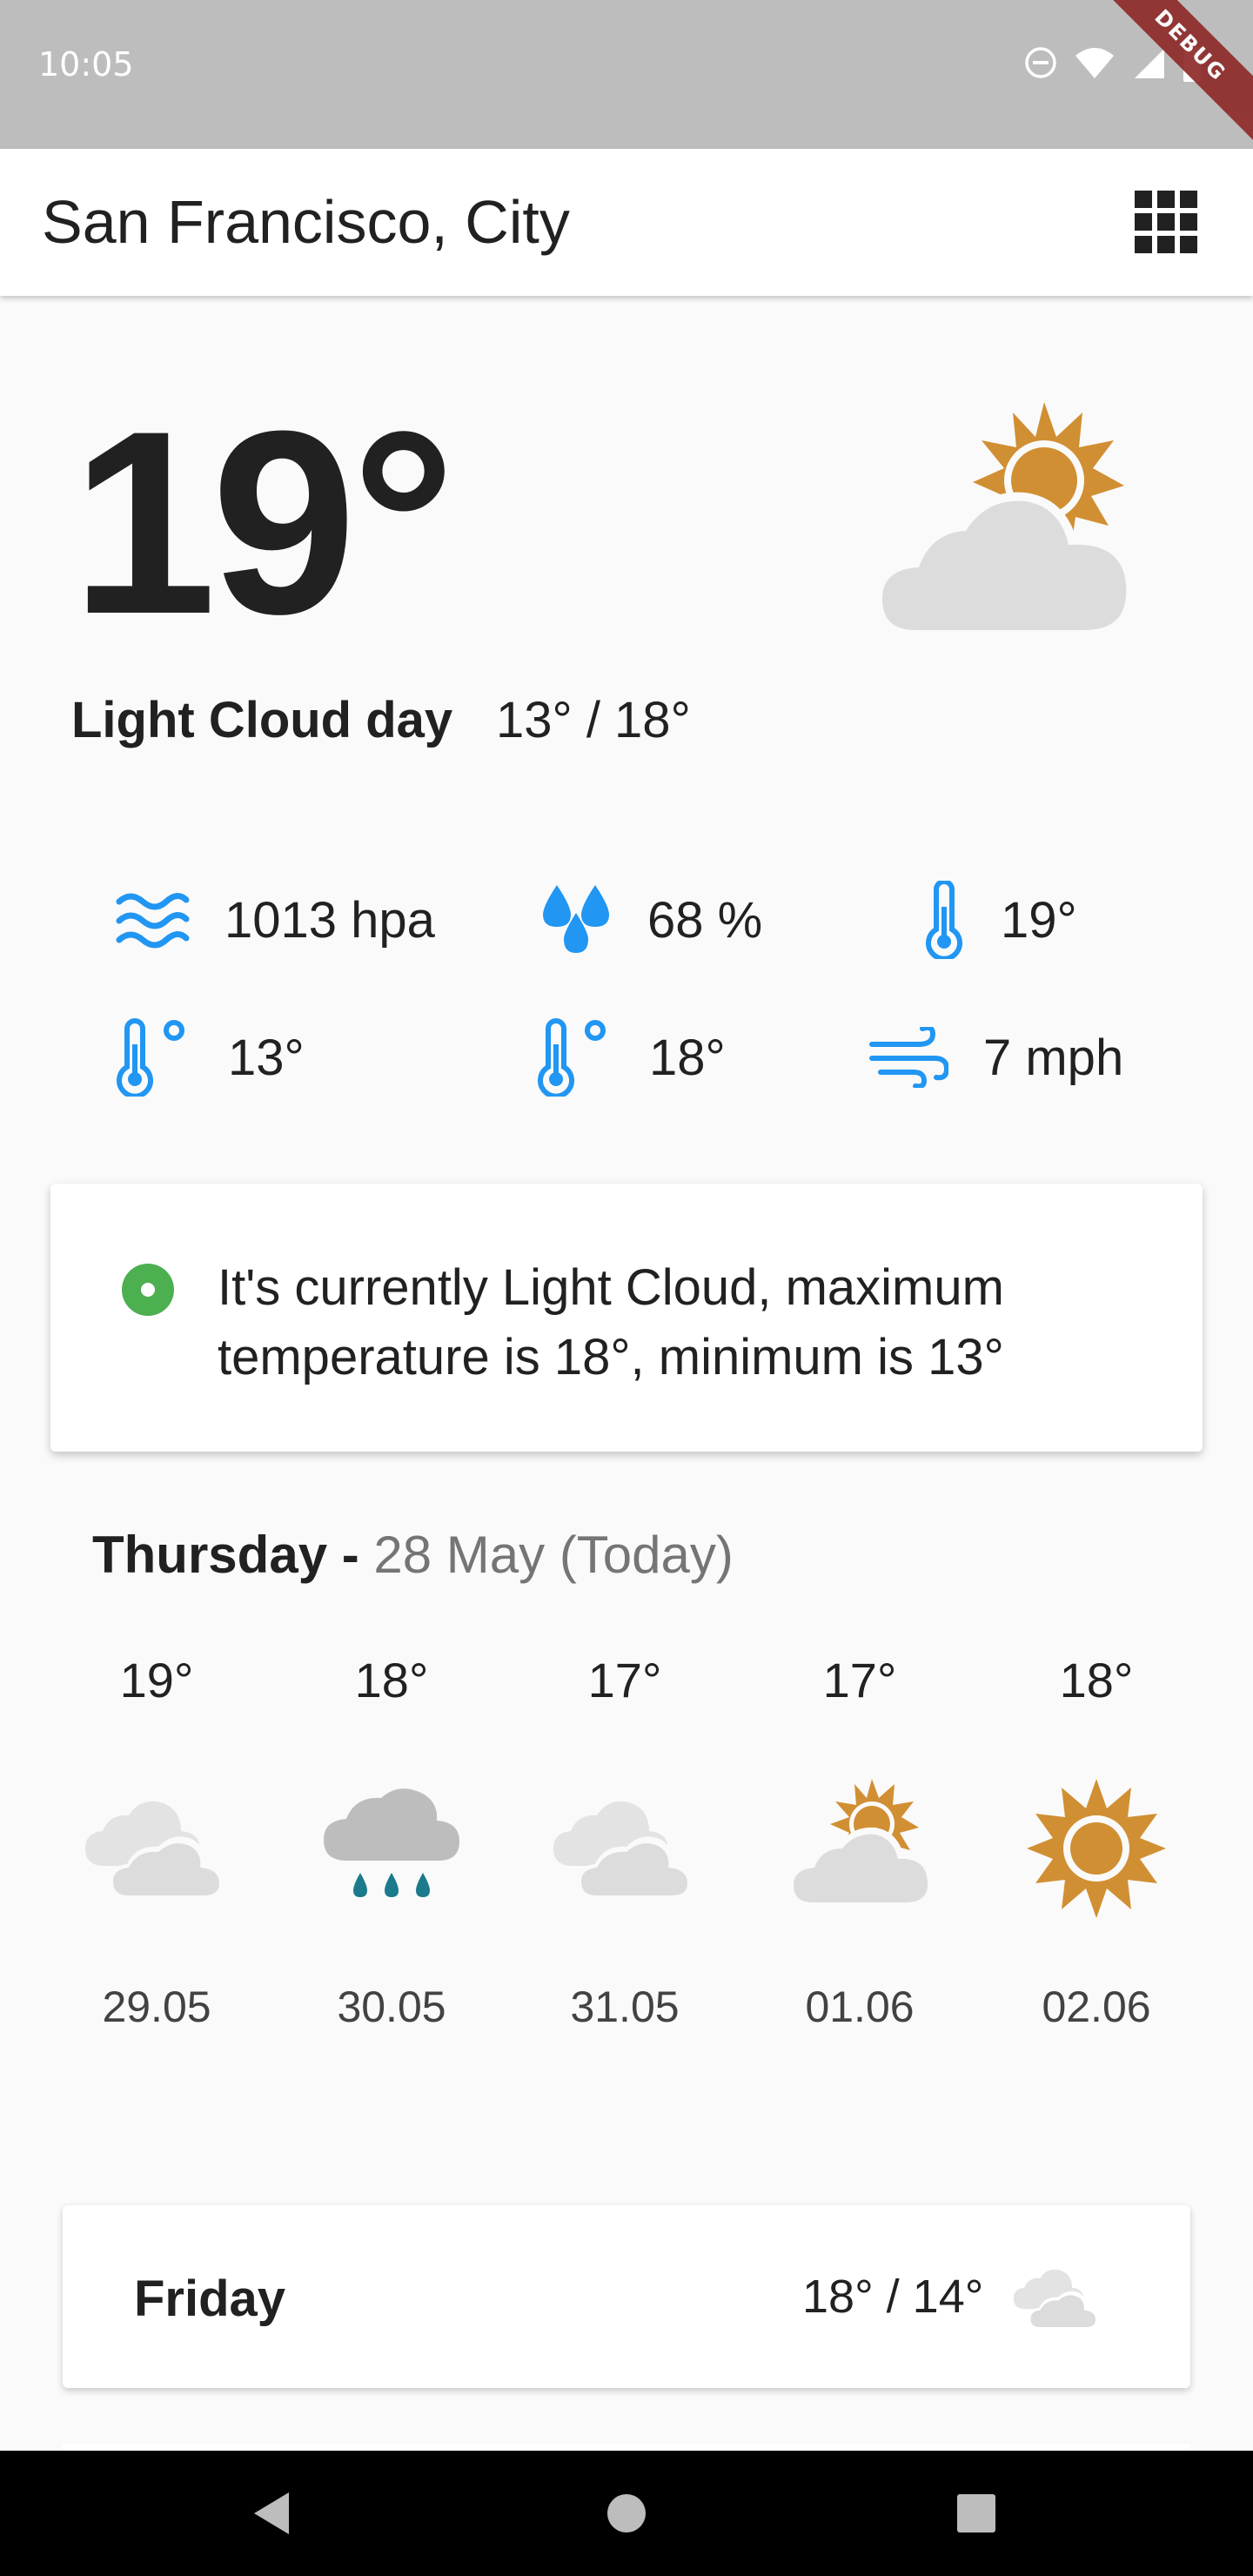  What do you see at coordinates (626, 77) in the screenshot?
I see `status-bar: 10:05 DEBUG` at bounding box center [626, 77].